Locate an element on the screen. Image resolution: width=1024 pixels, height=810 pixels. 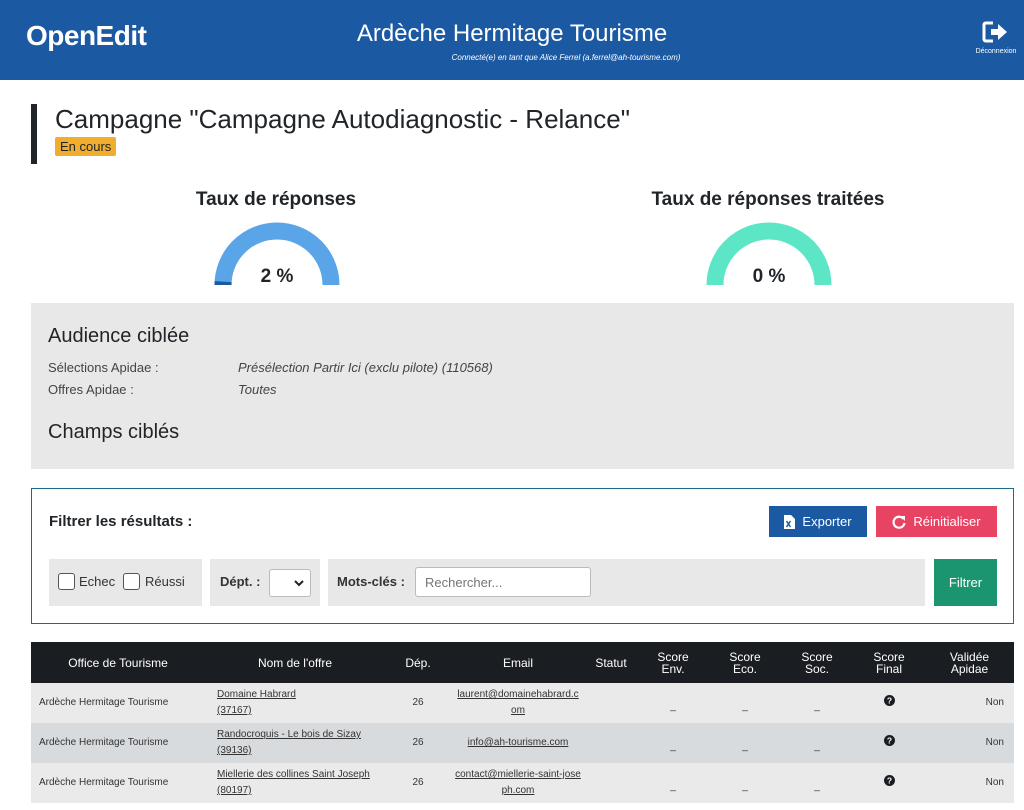
gauge-title-processed: Taux de réponses traitées is located at coordinates (768, 199).